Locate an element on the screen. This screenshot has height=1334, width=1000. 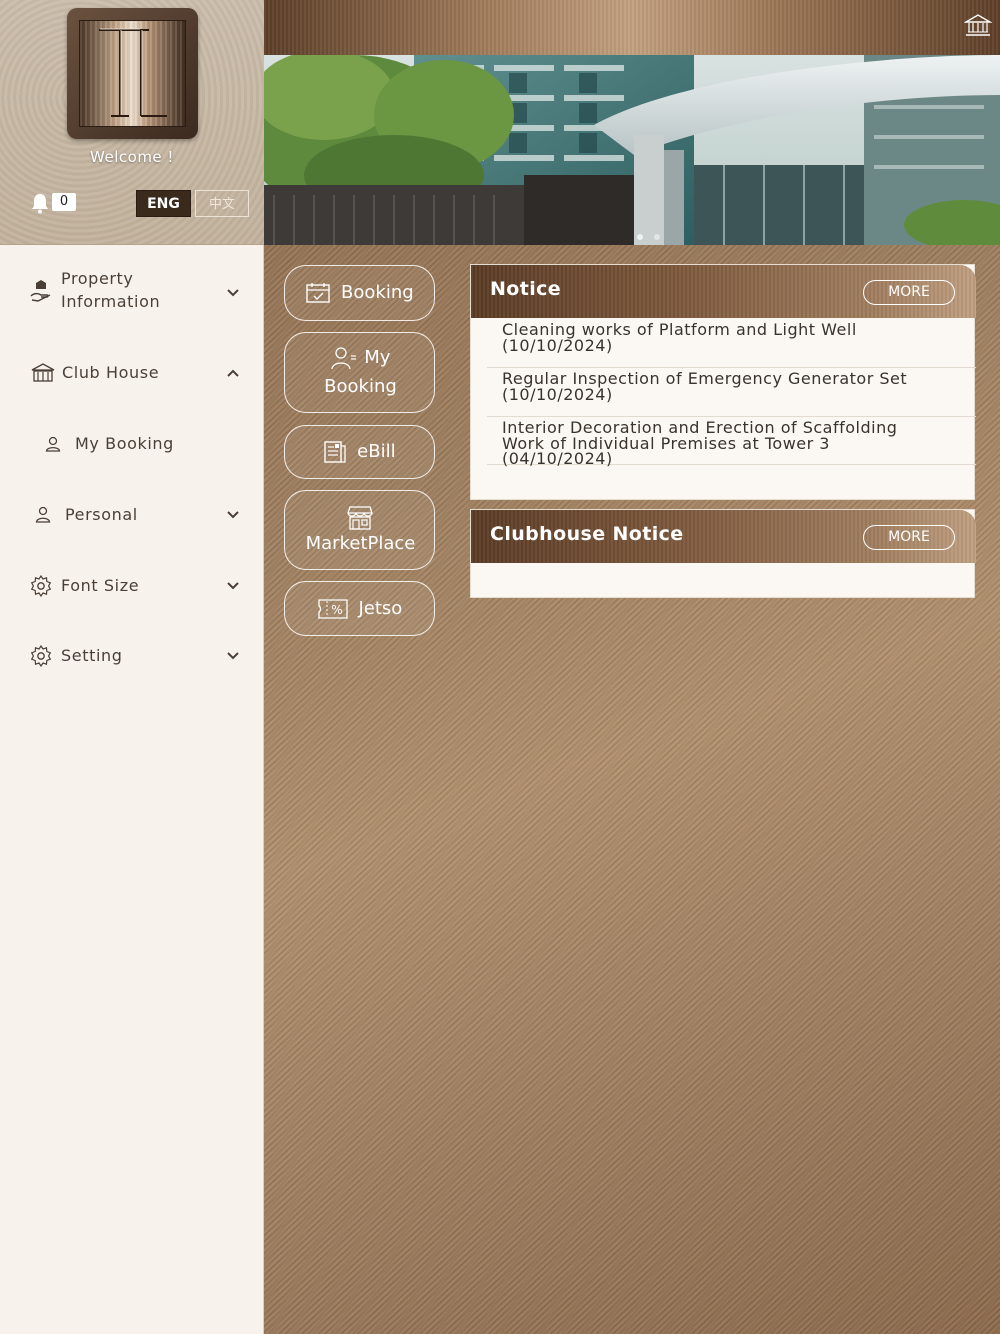
top-bar is located at coordinates (632, 27).